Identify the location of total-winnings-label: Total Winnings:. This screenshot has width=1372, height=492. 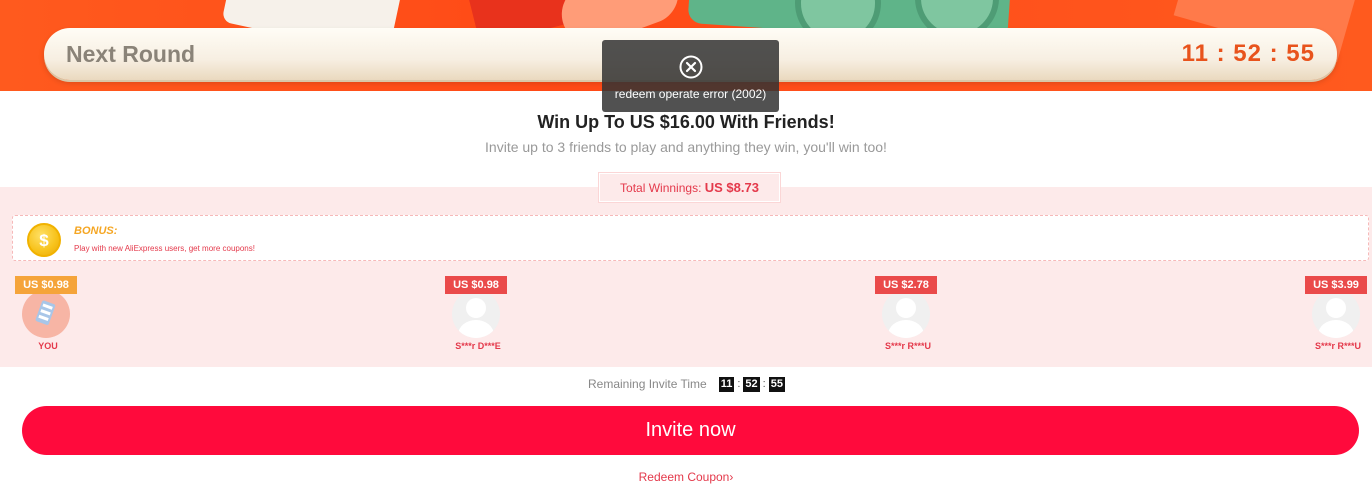
(661, 188).